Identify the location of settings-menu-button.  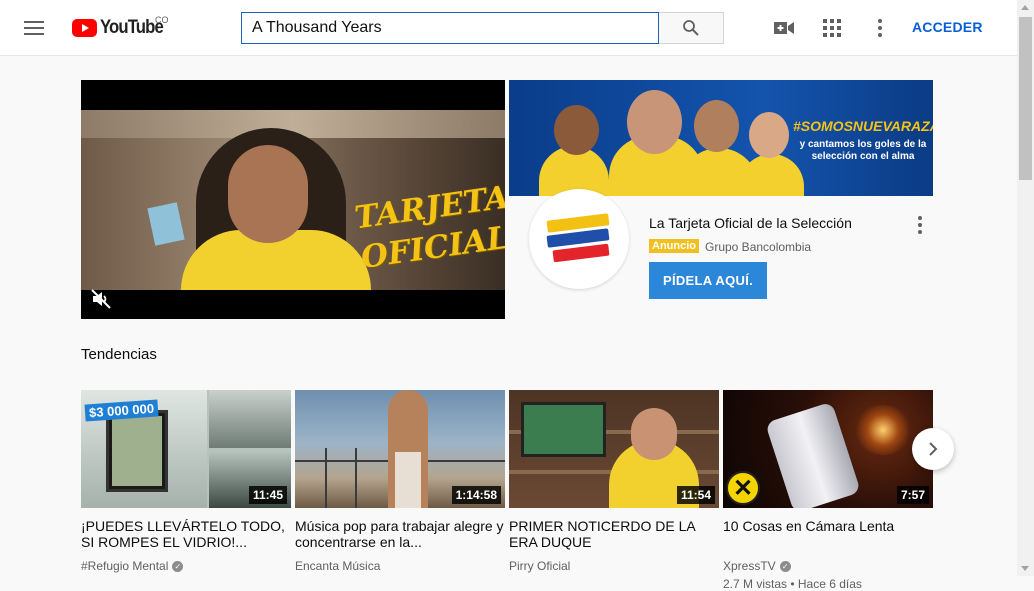
(880, 28).